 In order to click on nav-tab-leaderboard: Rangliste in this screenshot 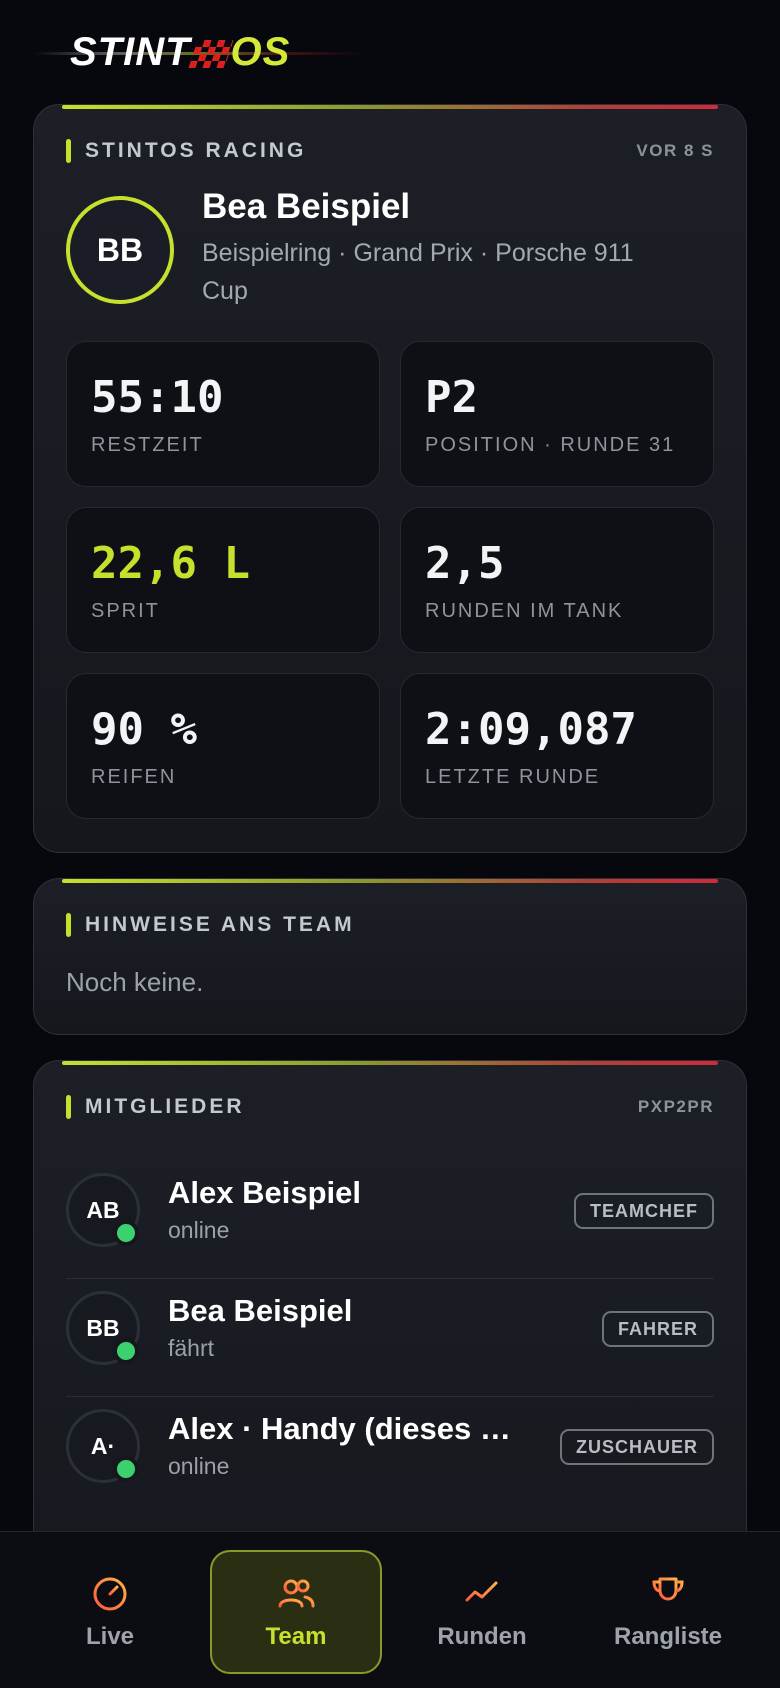, I will do `click(668, 1612)`.